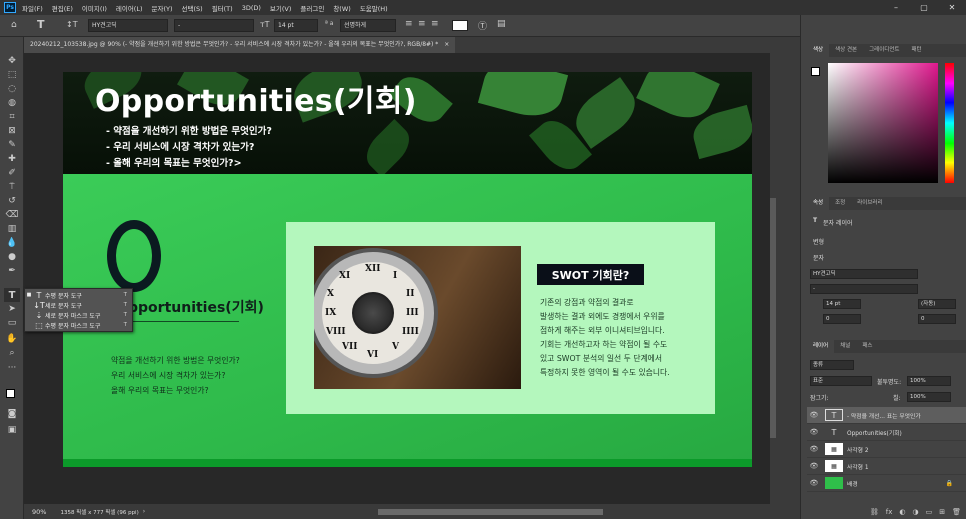 The width and height of the screenshot is (966, 519). I want to click on menu-image: 이미지(I), so click(94, 8).